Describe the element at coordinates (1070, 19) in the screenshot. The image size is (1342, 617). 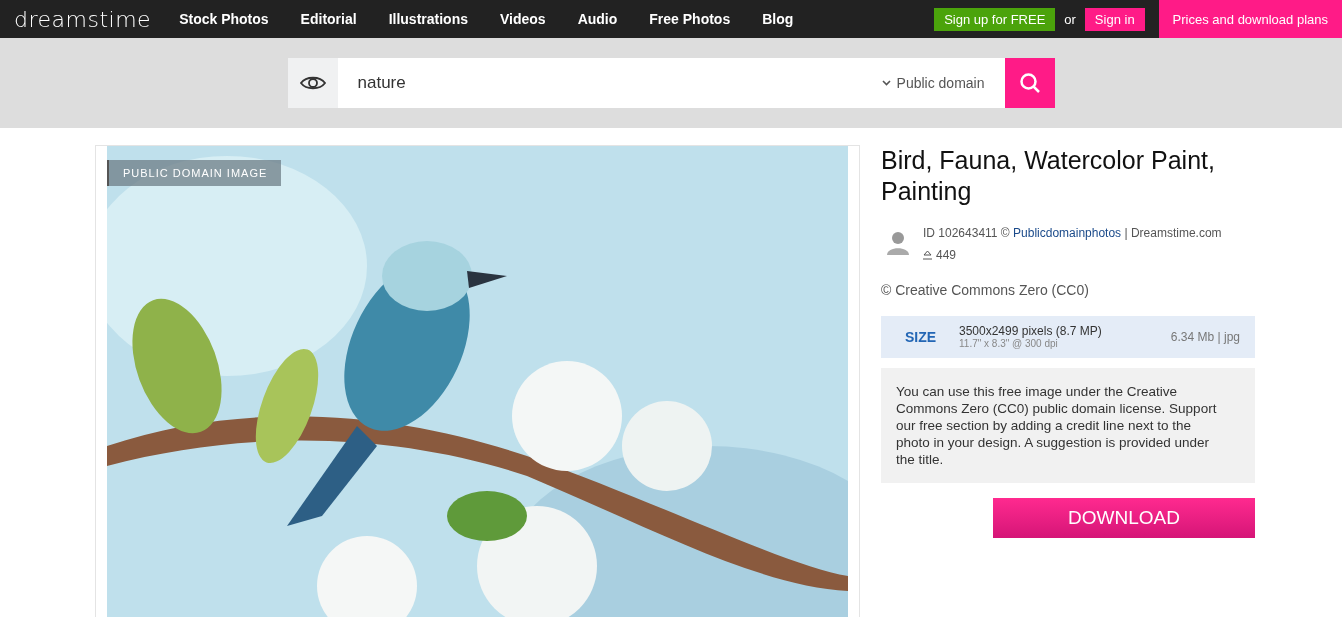
I see `or-text: or` at that location.